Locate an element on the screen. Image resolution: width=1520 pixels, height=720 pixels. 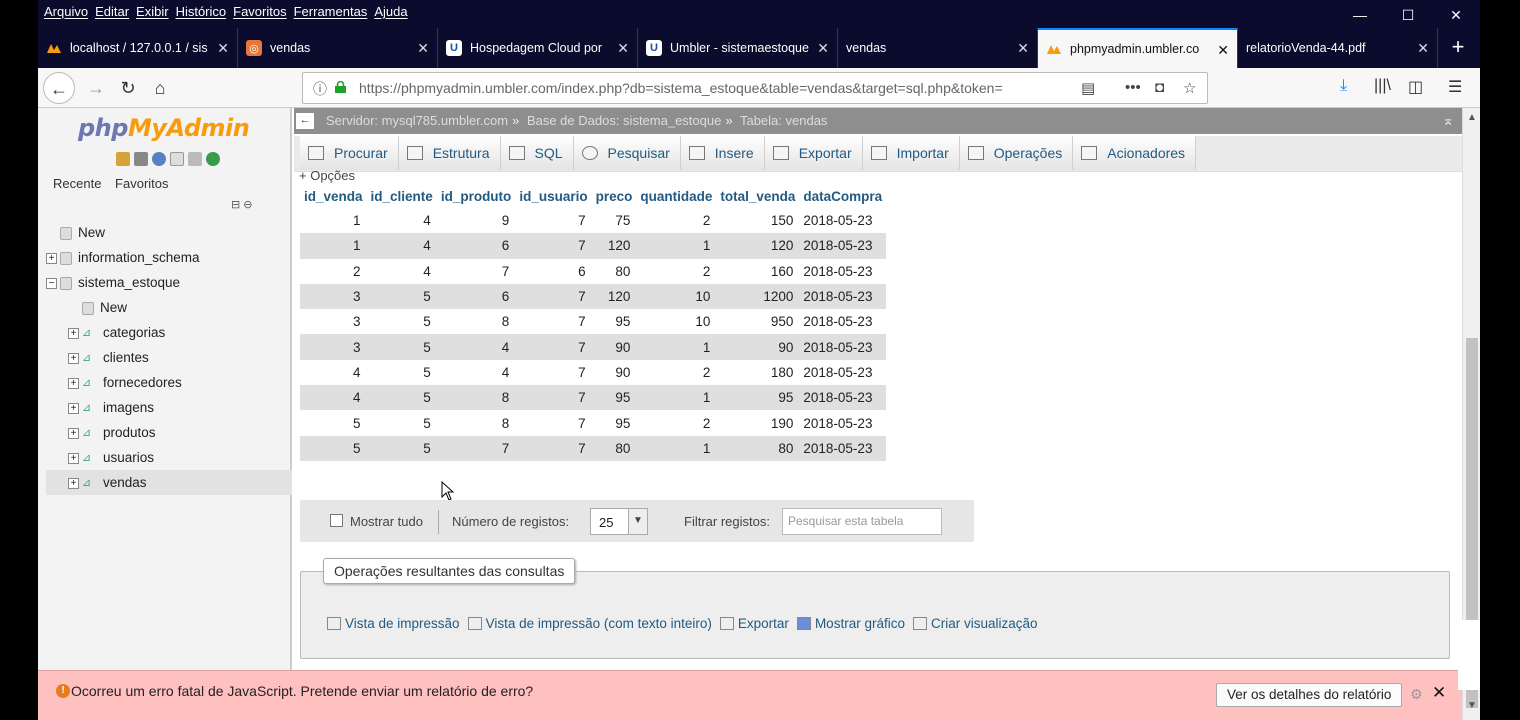
tab-importar: Importar is located at coordinates (911, 153).